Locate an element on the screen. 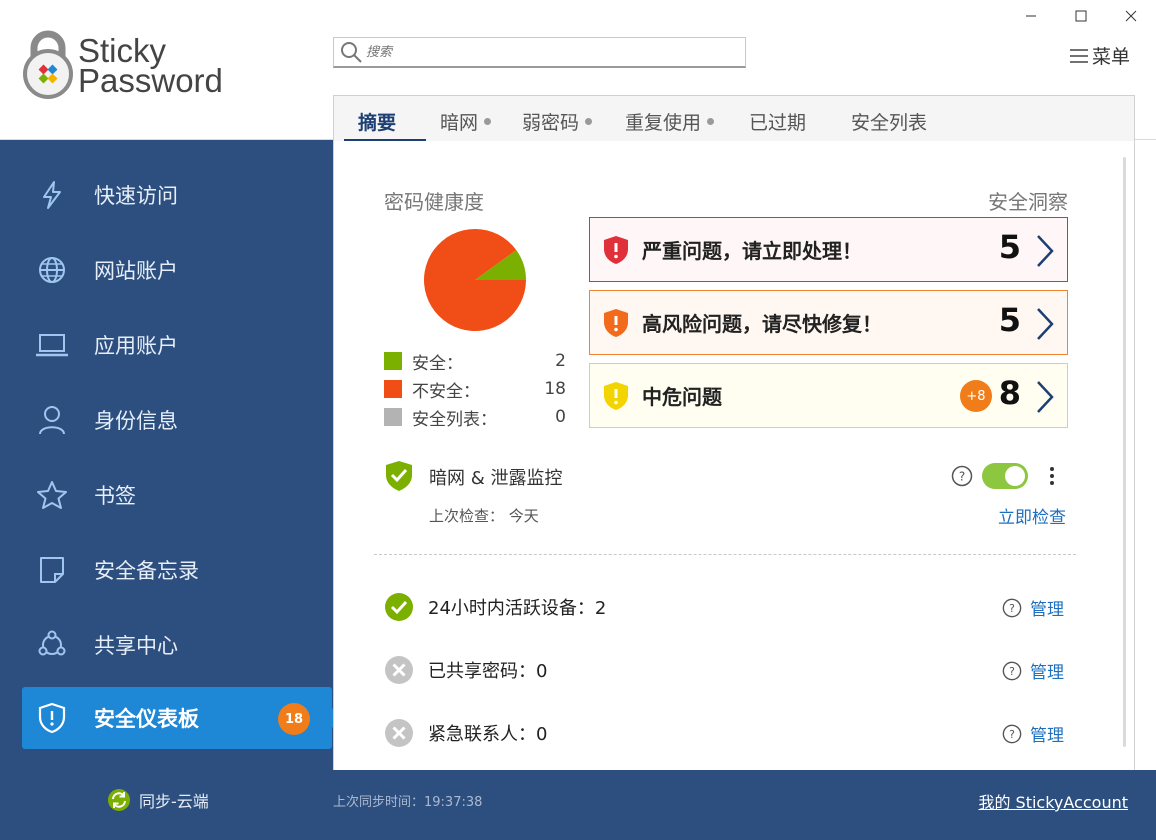 Image resolution: width=1156 pixels, height=840 pixels. menu-button: 菜单 is located at coordinates (1099, 55).